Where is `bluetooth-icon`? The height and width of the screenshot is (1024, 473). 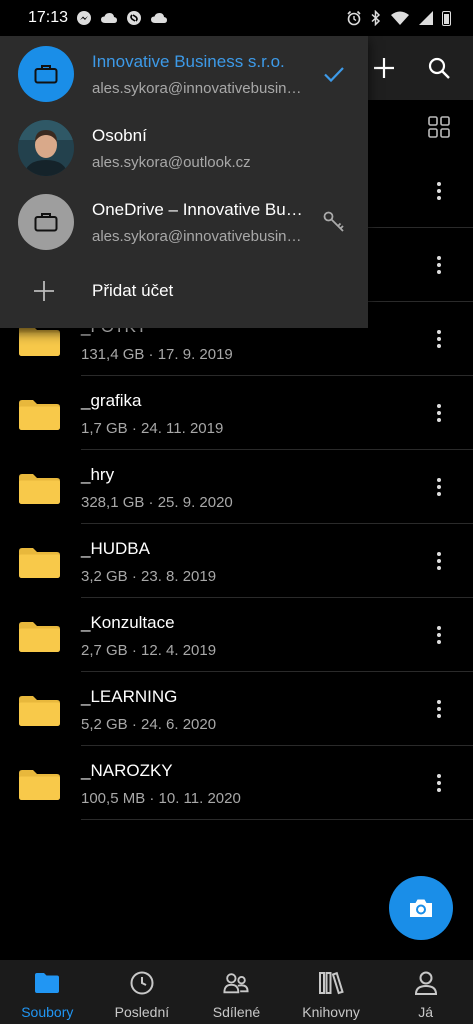
bluetooth-icon is located at coordinates (376, 18).